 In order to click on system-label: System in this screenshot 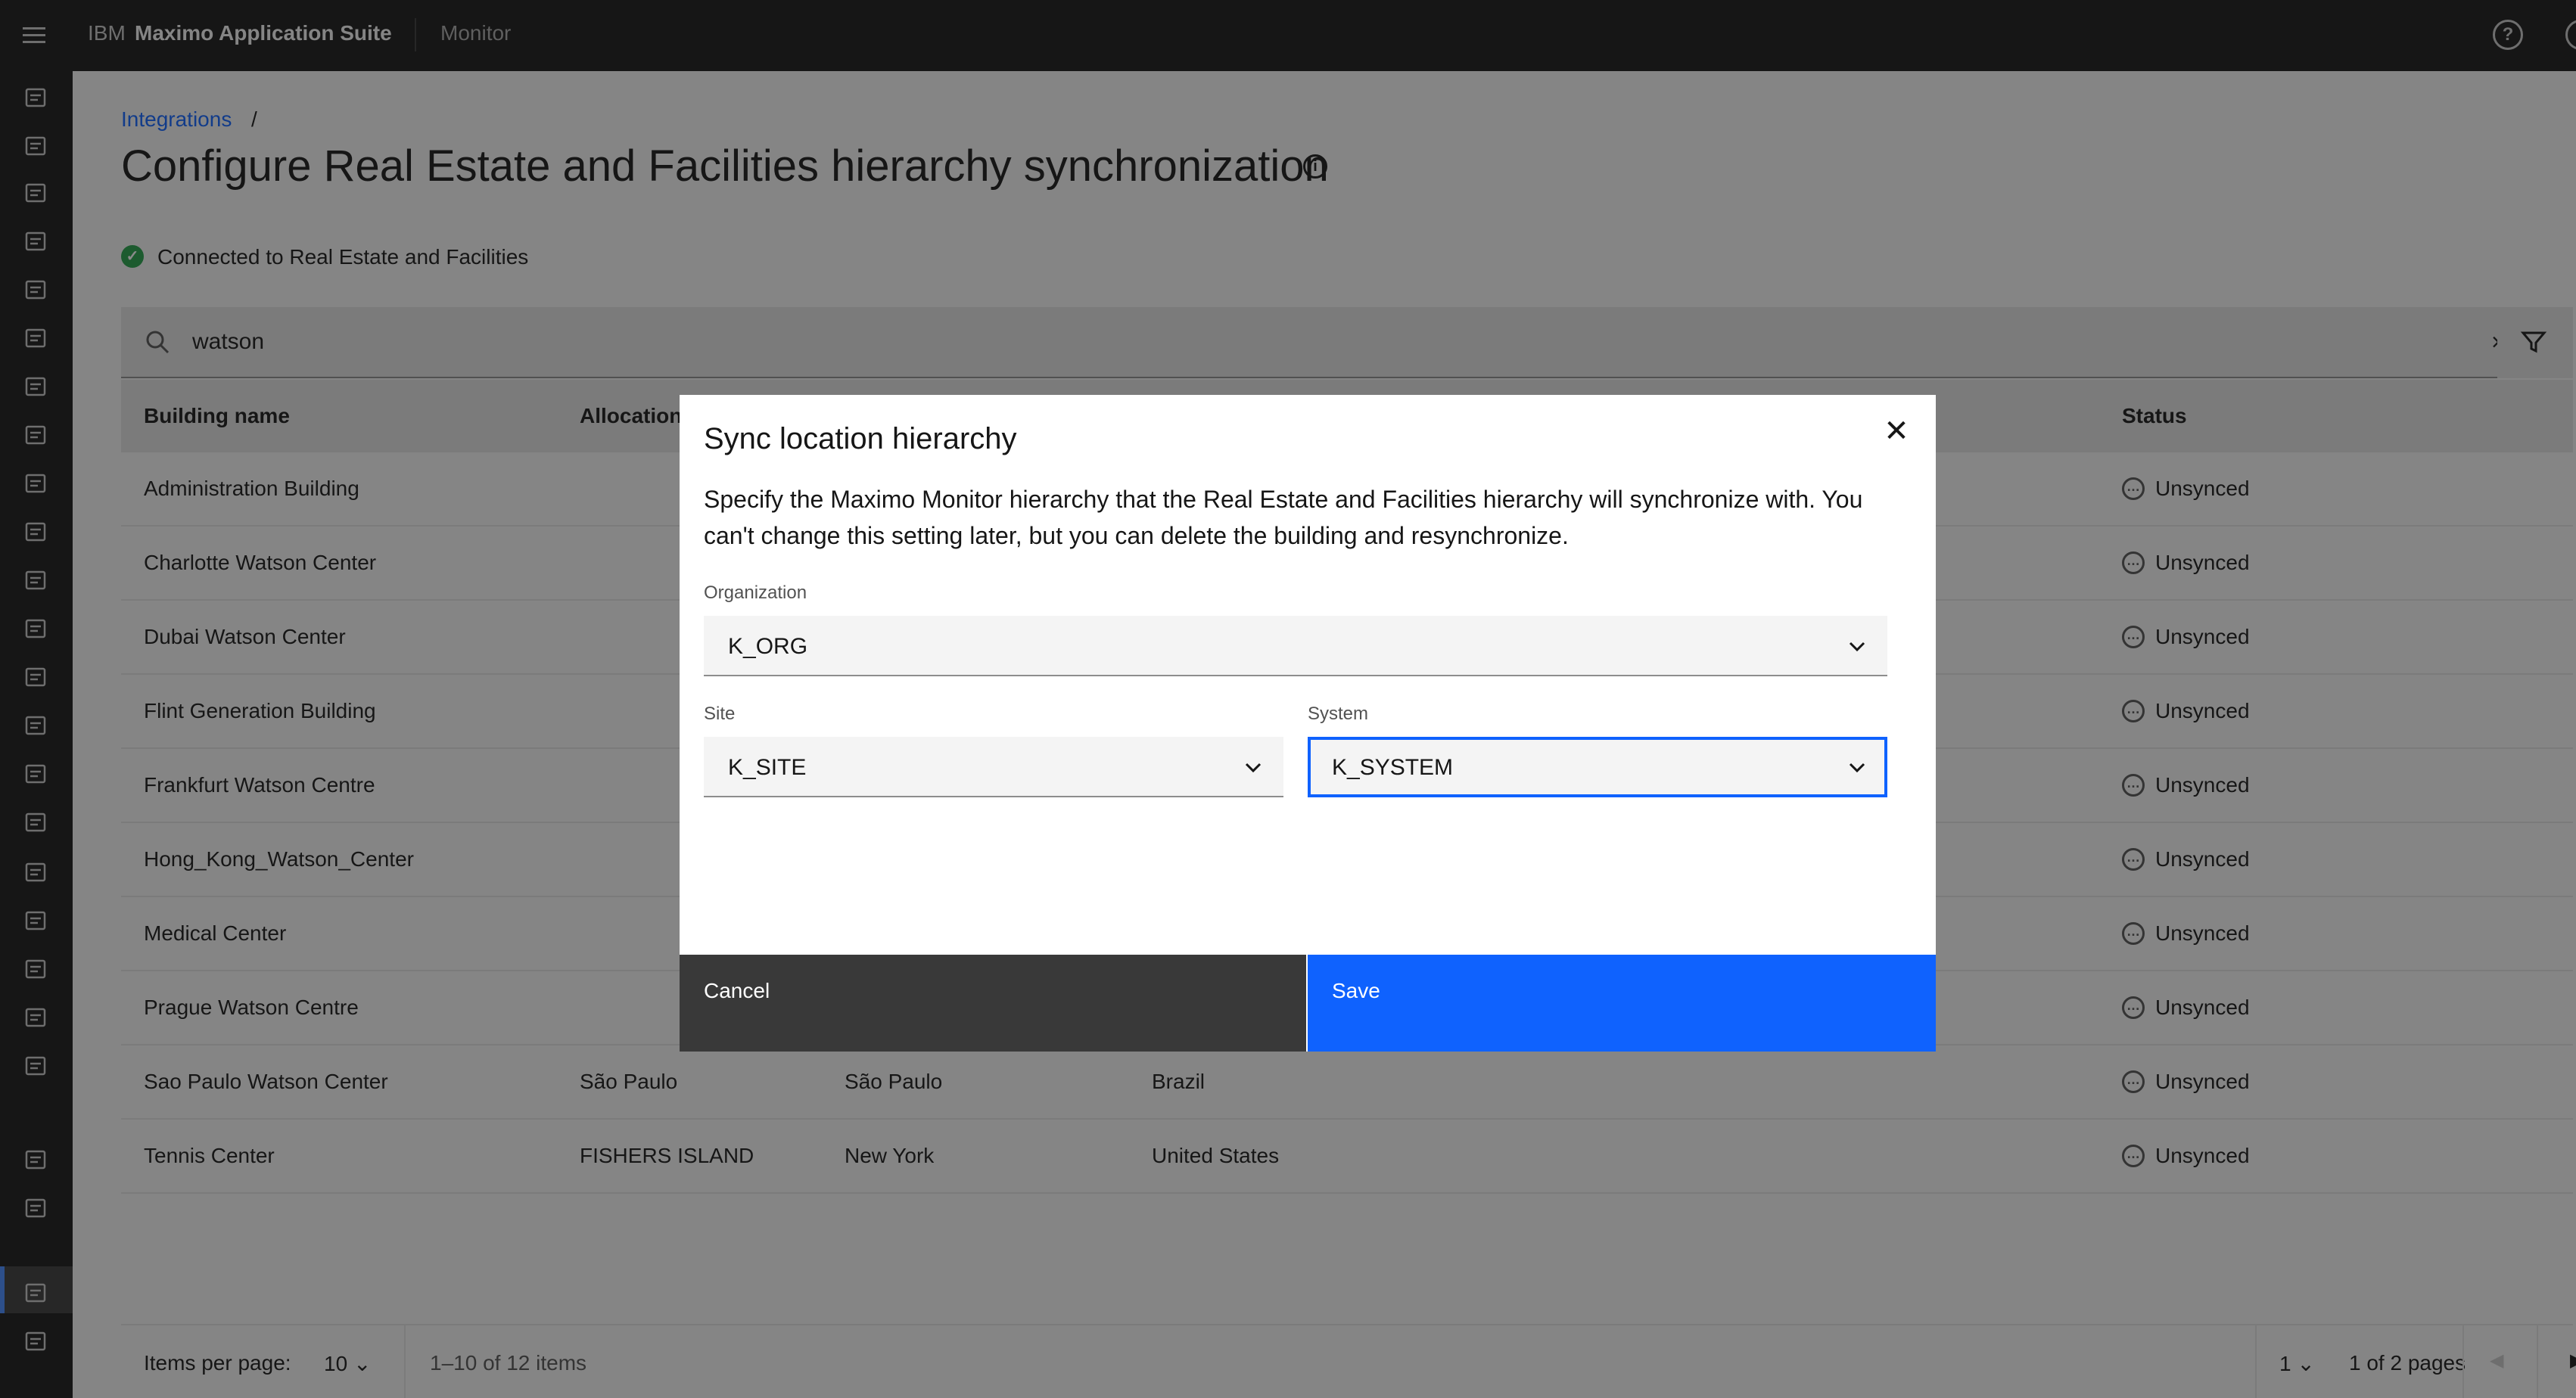, I will do `click(1338, 714)`.